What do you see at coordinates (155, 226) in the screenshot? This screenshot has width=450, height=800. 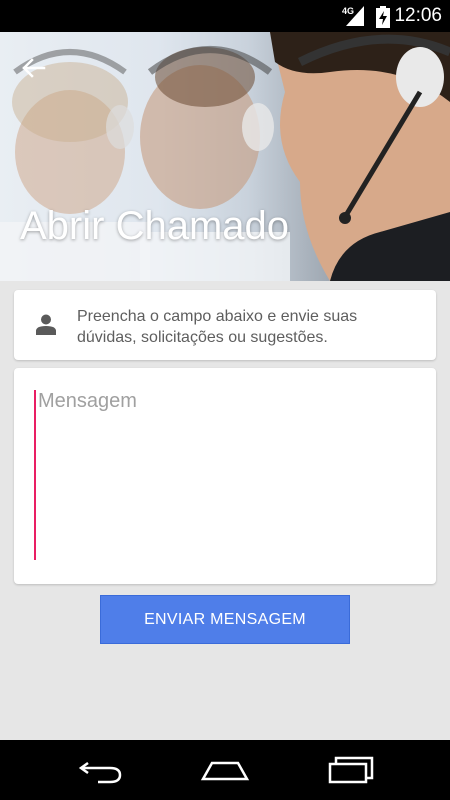 I see `page-title: Abrir Chamado` at bounding box center [155, 226].